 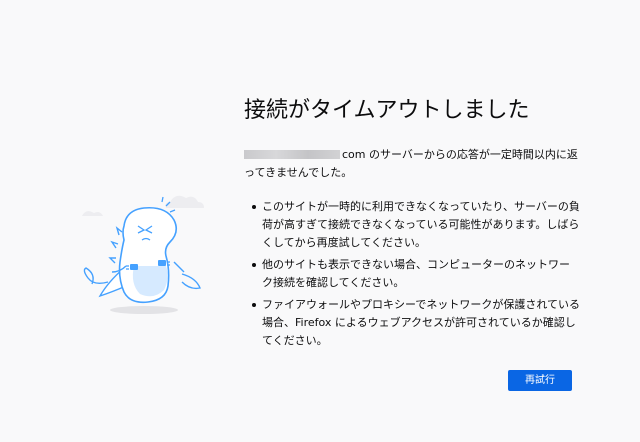 What do you see at coordinates (292, 154) in the screenshot?
I see `redacted-hostname` at bounding box center [292, 154].